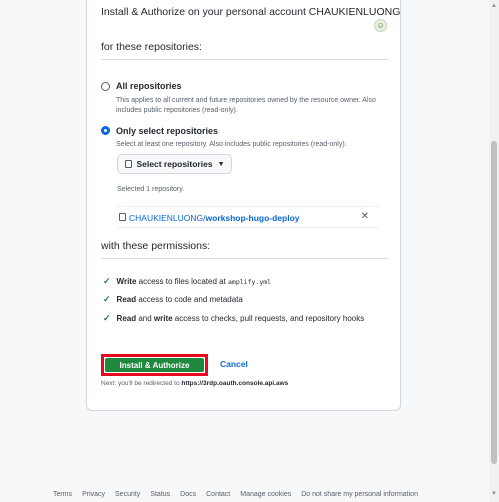 Image resolution: width=499 pixels, height=502 pixels. Describe the element at coordinates (253, 218) in the screenshot. I see `repo-name: workshop-hugo-deploy` at that location.